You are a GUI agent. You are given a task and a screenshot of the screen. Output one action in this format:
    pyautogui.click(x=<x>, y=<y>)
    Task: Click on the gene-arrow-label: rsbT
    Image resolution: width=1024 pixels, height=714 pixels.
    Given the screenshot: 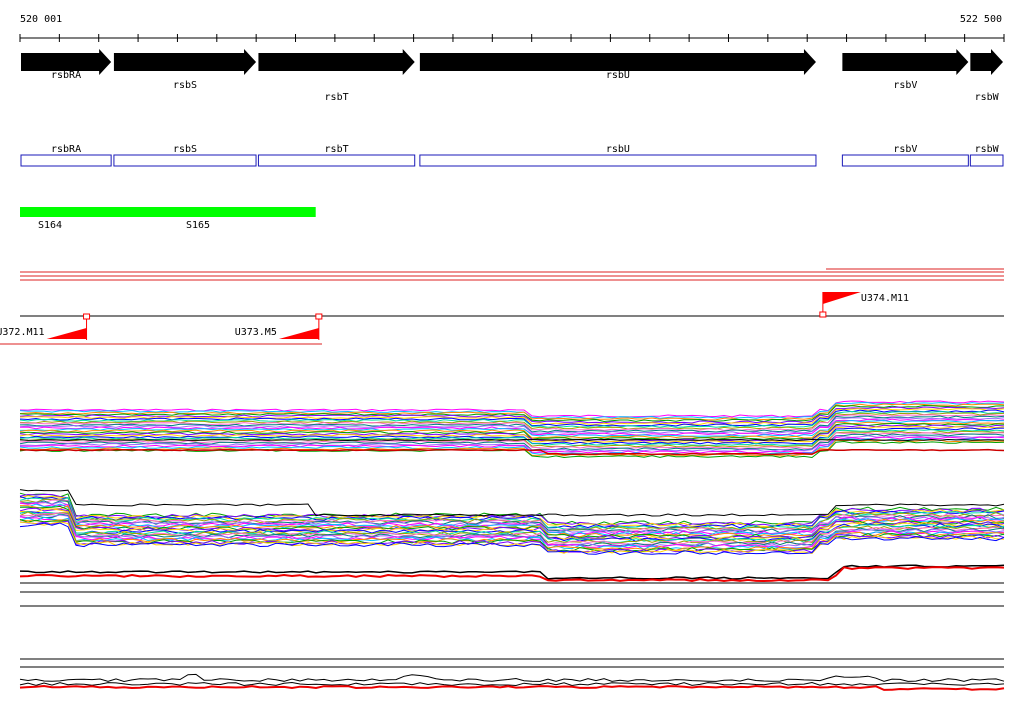 What is the action you would take?
    pyautogui.click(x=337, y=97)
    